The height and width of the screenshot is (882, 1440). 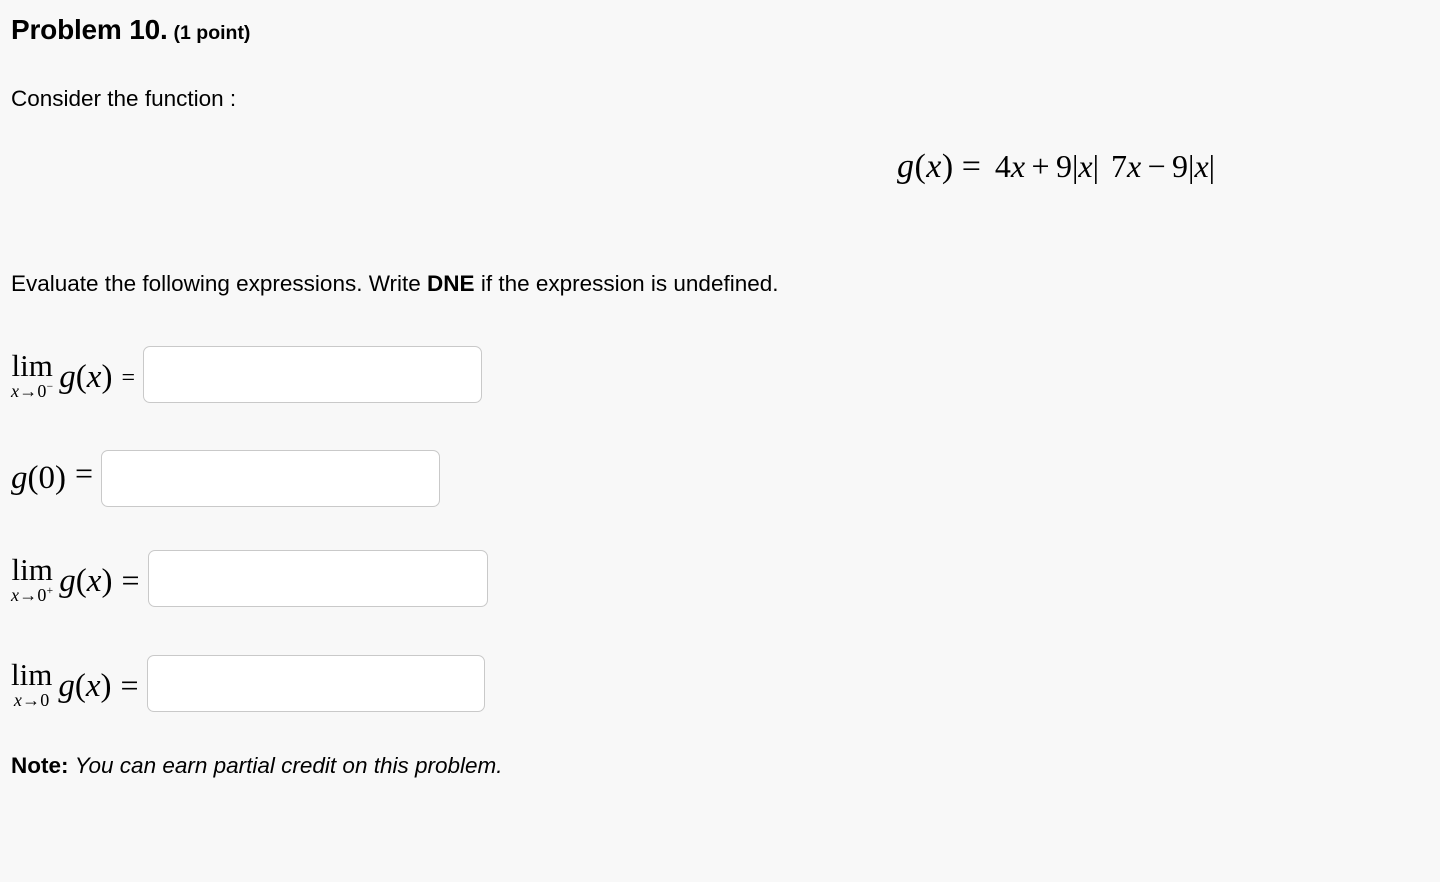 I want to click on expression-row-limit-left: lim x→0− g(x) =, so click(x=246, y=374).